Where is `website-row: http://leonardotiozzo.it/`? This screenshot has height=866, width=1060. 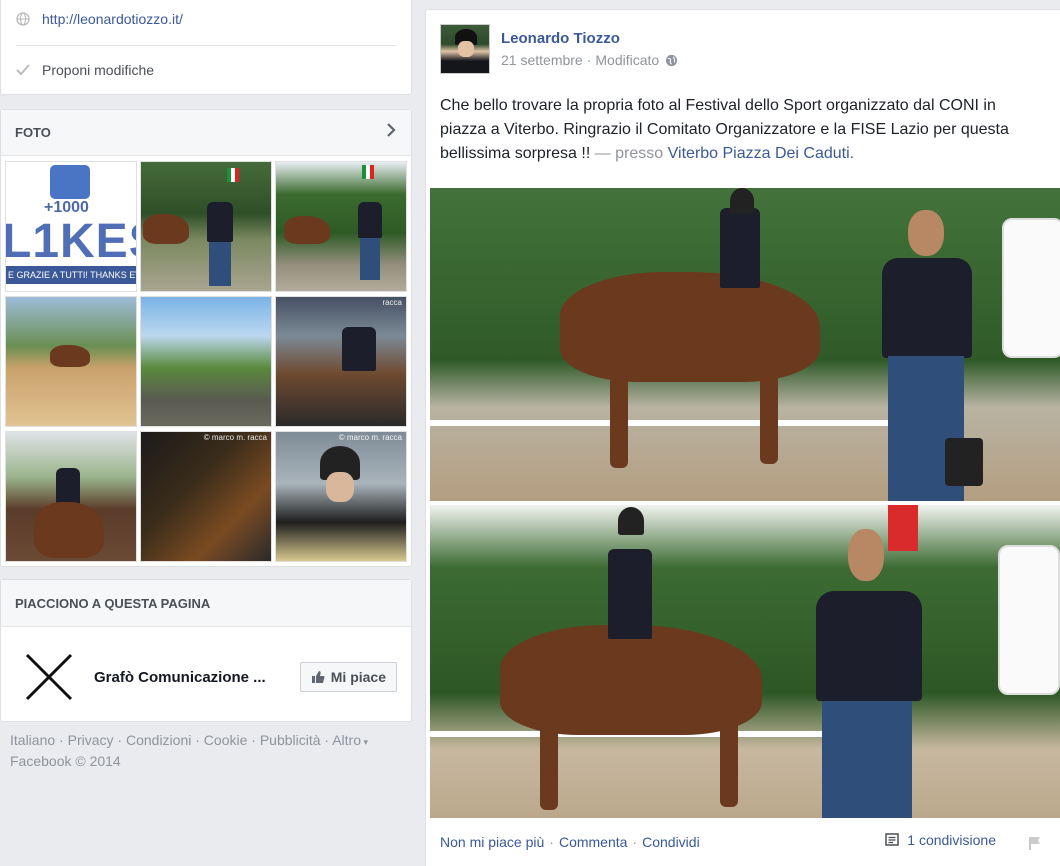 website-row: http://leonardotiozzo.it/ is located at coordinates (206, 19).